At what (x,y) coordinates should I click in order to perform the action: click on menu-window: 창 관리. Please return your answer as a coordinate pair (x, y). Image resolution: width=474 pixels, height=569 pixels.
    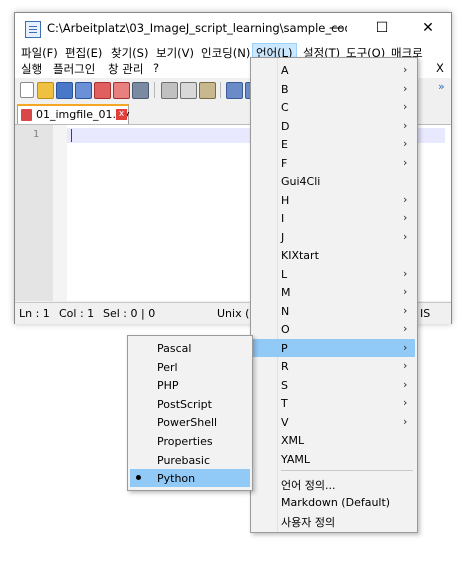
    Looking at the image, I should click on (125, 69).